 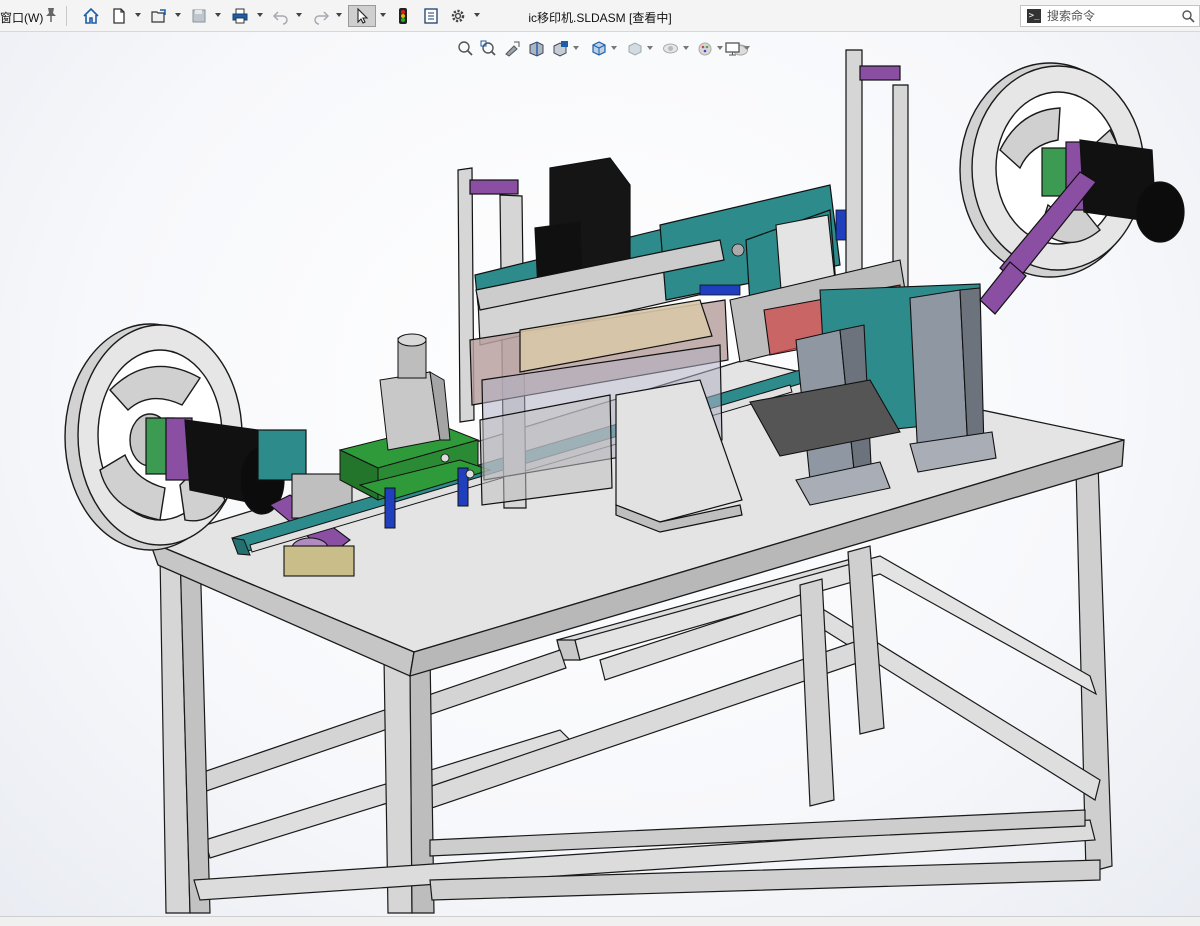 I want to click on zoom-to-area-button, so click(x=488, y=48).